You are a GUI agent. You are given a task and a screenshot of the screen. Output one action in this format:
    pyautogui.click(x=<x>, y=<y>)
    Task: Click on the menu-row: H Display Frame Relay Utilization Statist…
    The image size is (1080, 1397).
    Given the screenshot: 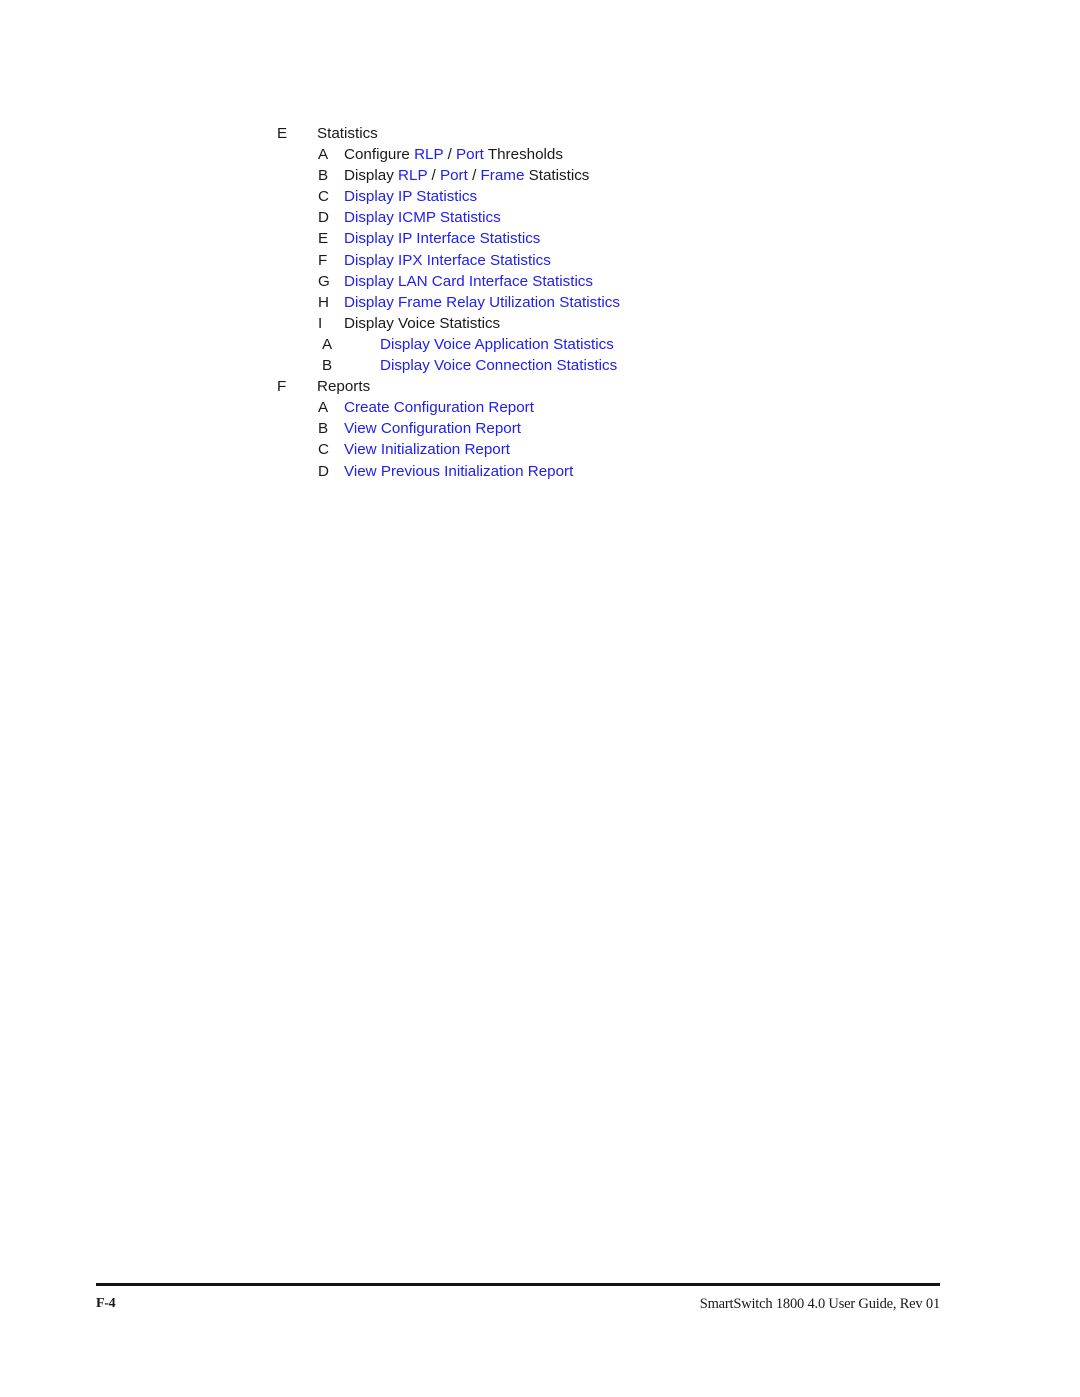 What is the action you would take?
    pyautogui.click(x=540, y=302)
    